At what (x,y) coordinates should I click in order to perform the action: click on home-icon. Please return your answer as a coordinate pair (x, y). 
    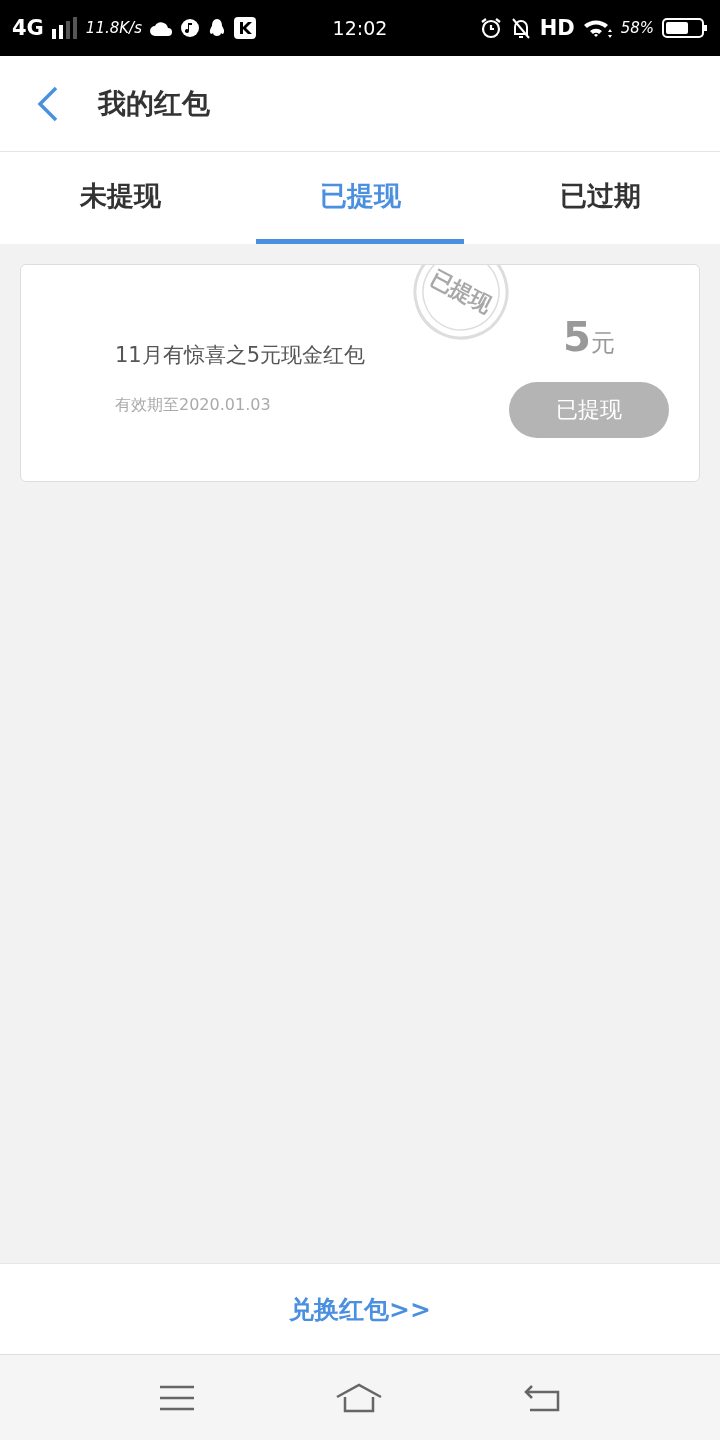
    Looking at the image, I should click on (359, 1397).